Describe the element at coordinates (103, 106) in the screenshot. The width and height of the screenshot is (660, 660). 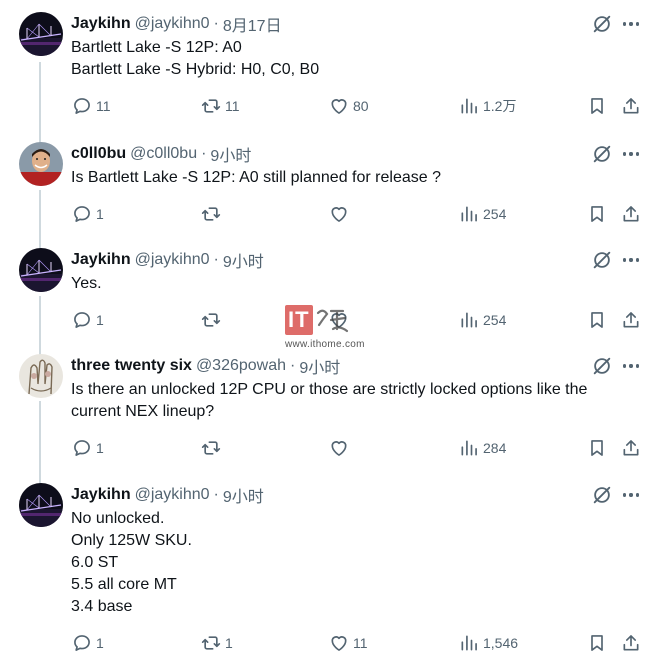
I see `reply-count: 11` at that location.